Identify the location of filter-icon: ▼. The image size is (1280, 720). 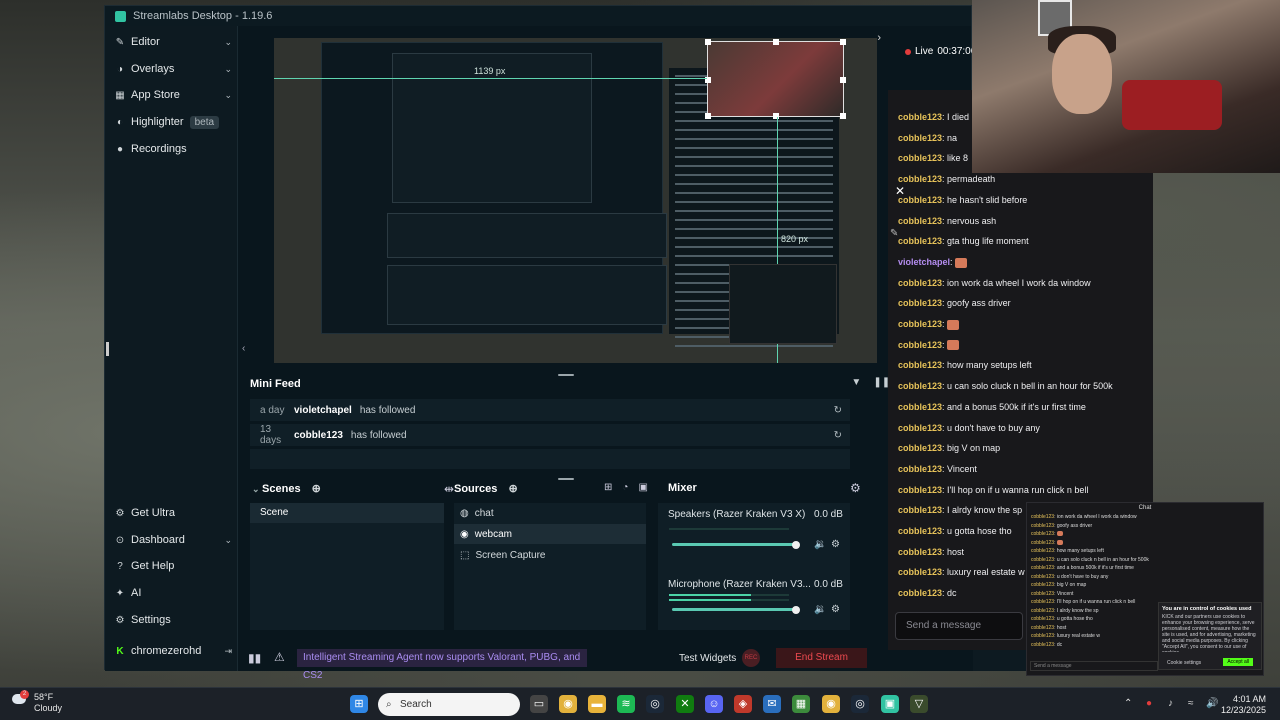
(856, 382).